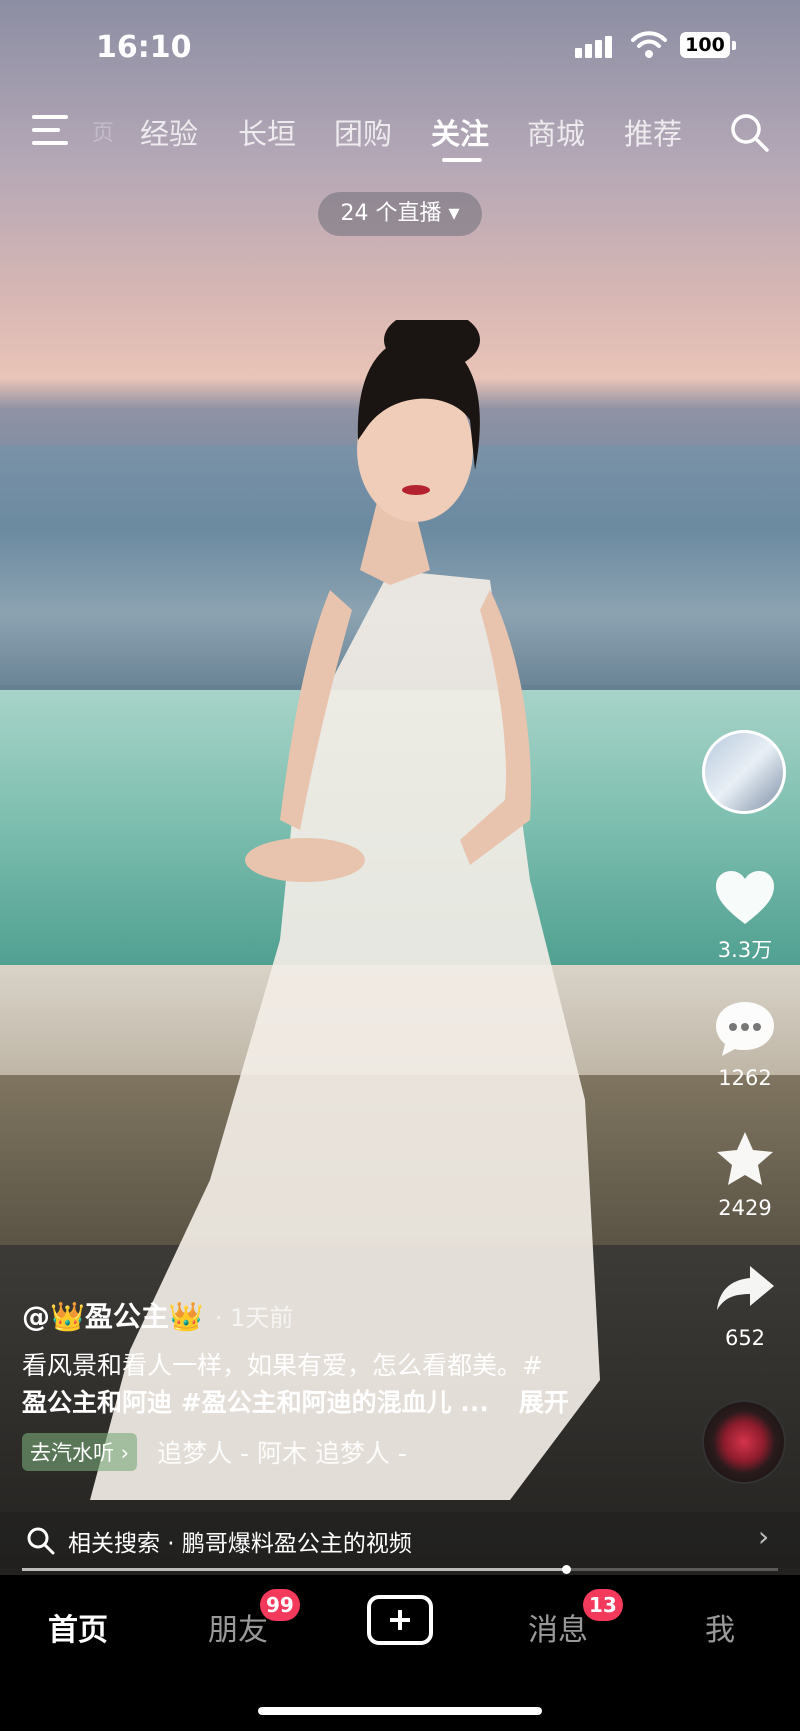 Image resolution: width=800 pixels, height=1731 pixels. Describe the element at coordinates (103, 131) in the screenshot. I see `tab-clipped: 页` at that location.